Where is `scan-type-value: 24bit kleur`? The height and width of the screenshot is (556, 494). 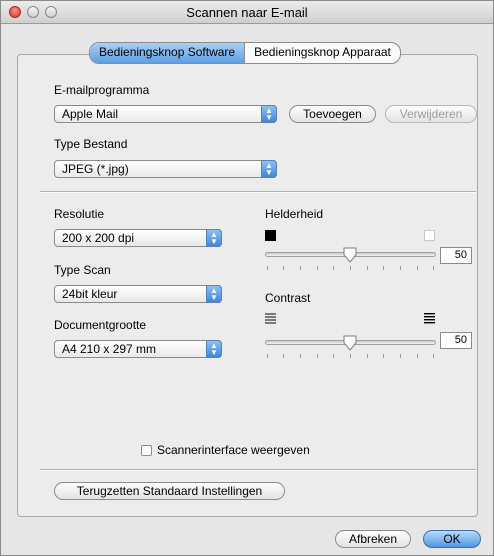
scan-type-value: 24bit kleur is located at coordinates (90, 294).